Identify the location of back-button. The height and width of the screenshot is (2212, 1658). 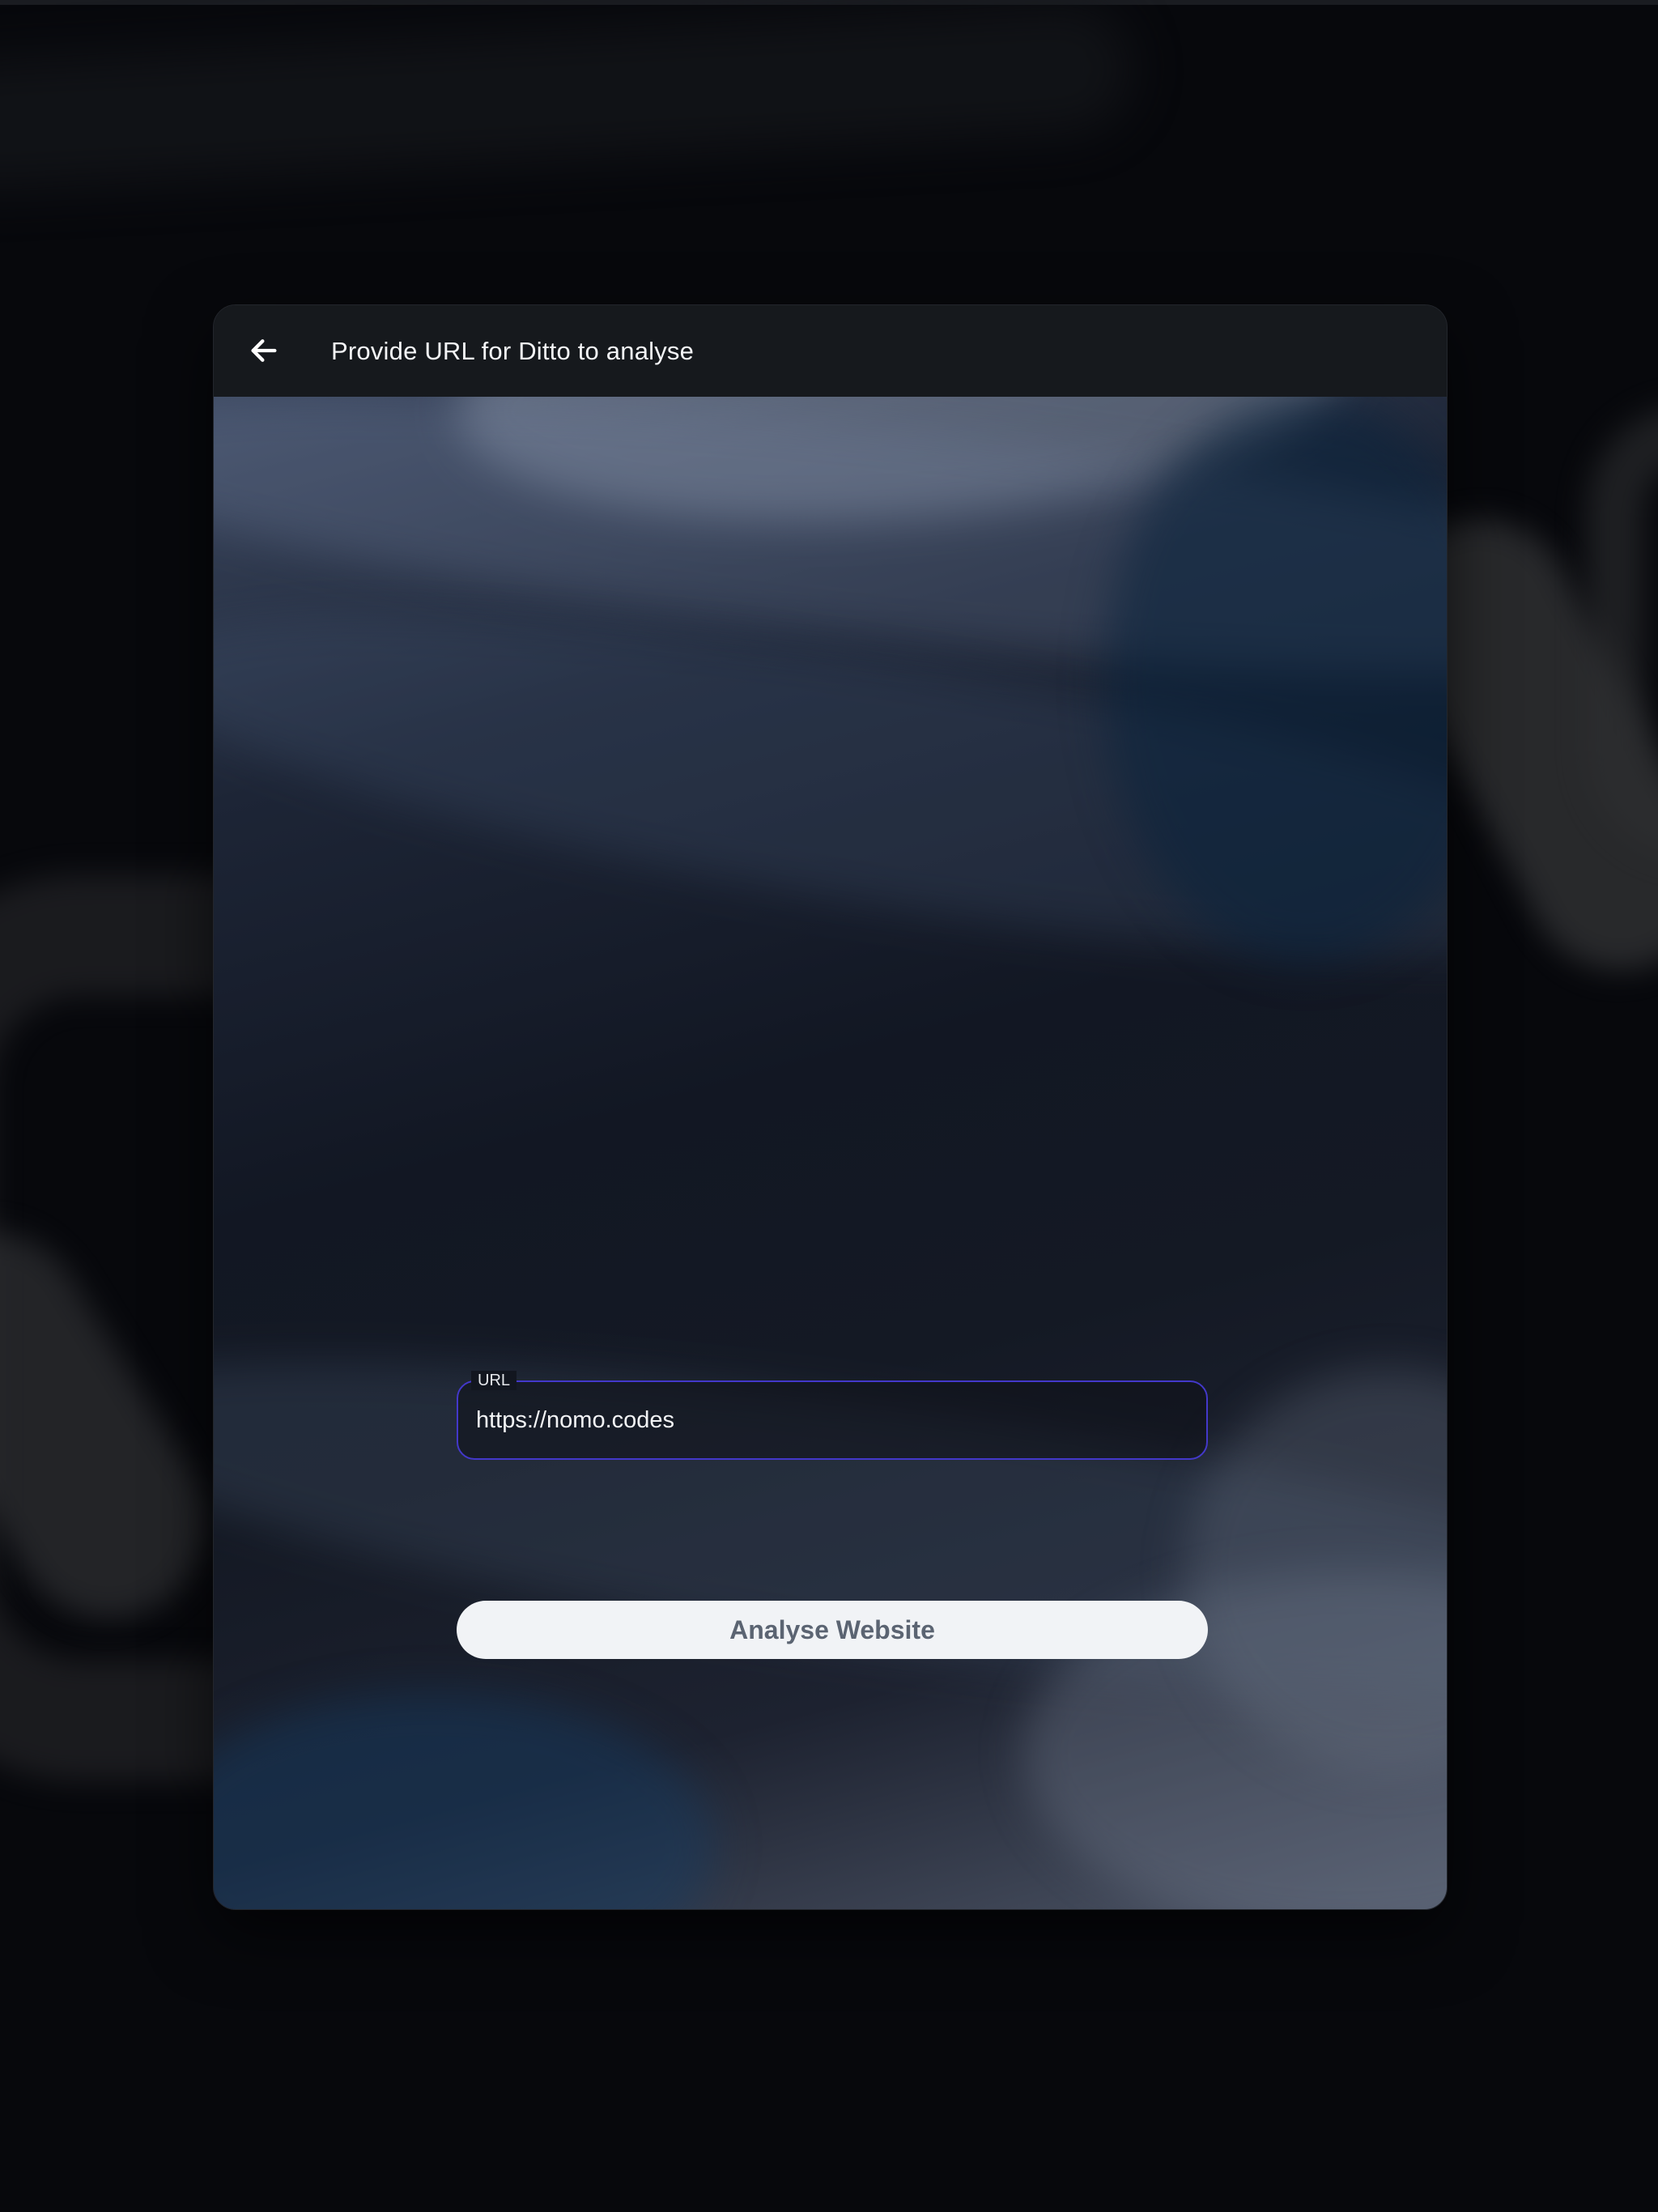
(264, 351).